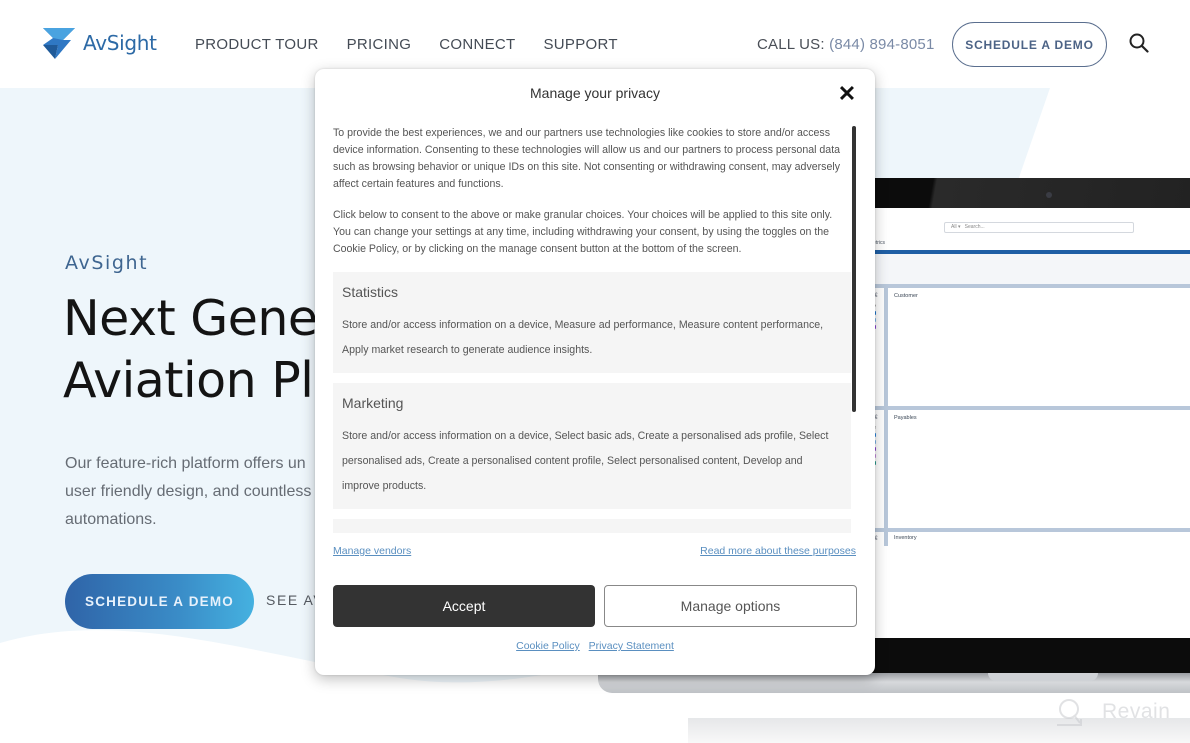 This screenshot has height=743, width=1190. I want to click on brand-name: AvSight, so click(120, 43).